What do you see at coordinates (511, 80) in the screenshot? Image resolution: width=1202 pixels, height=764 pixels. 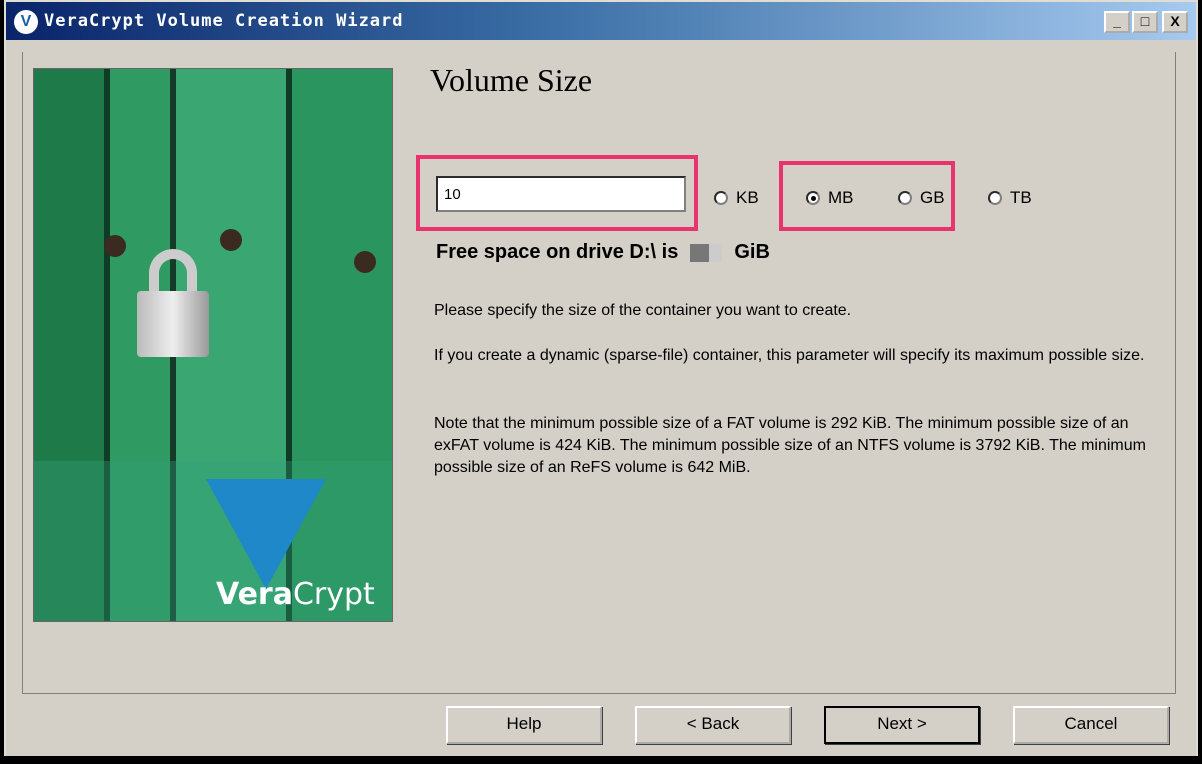 I see `page-title: Volume Size` at bounding box center [511, 80].